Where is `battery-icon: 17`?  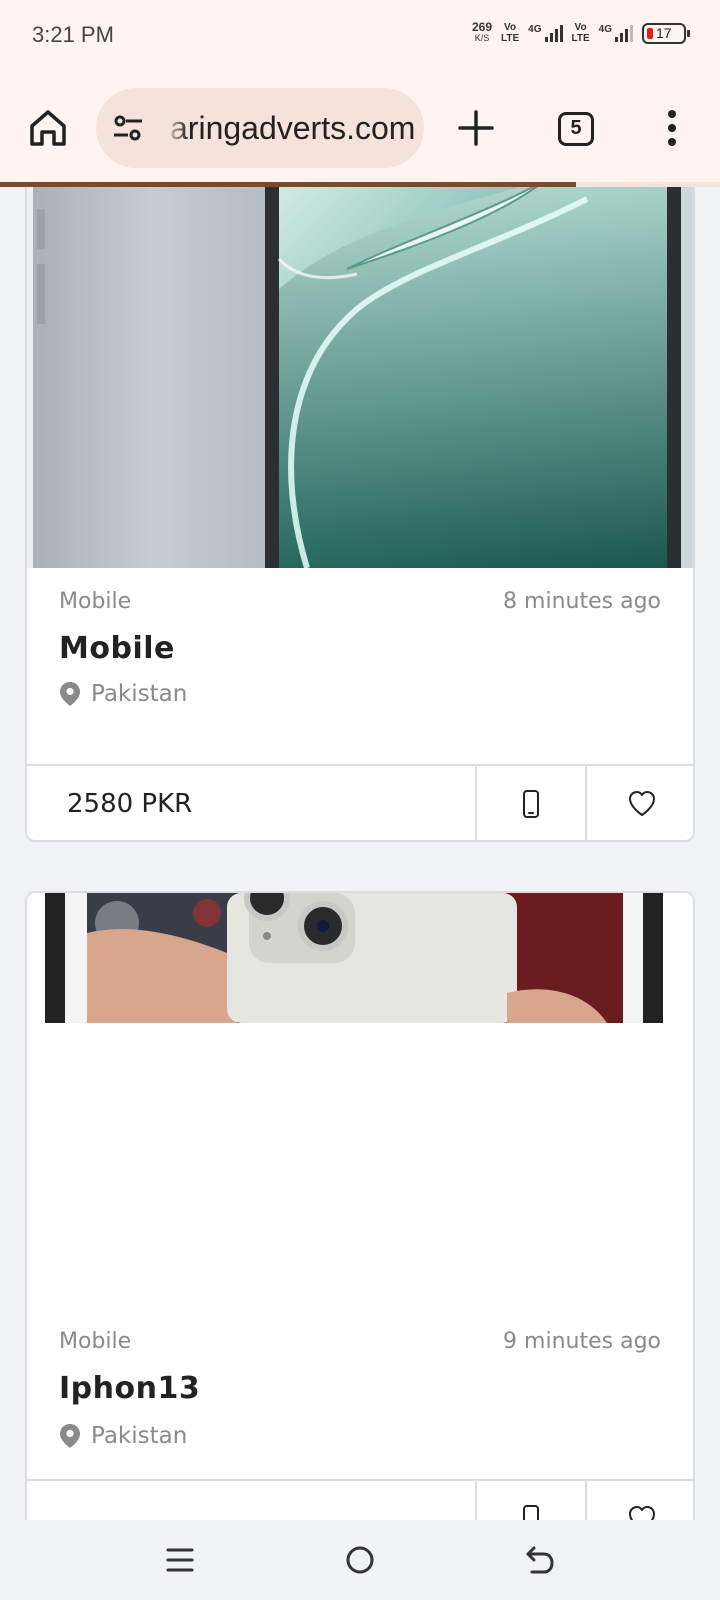 battery-icon: 17 is located at coordinates (666, 33).